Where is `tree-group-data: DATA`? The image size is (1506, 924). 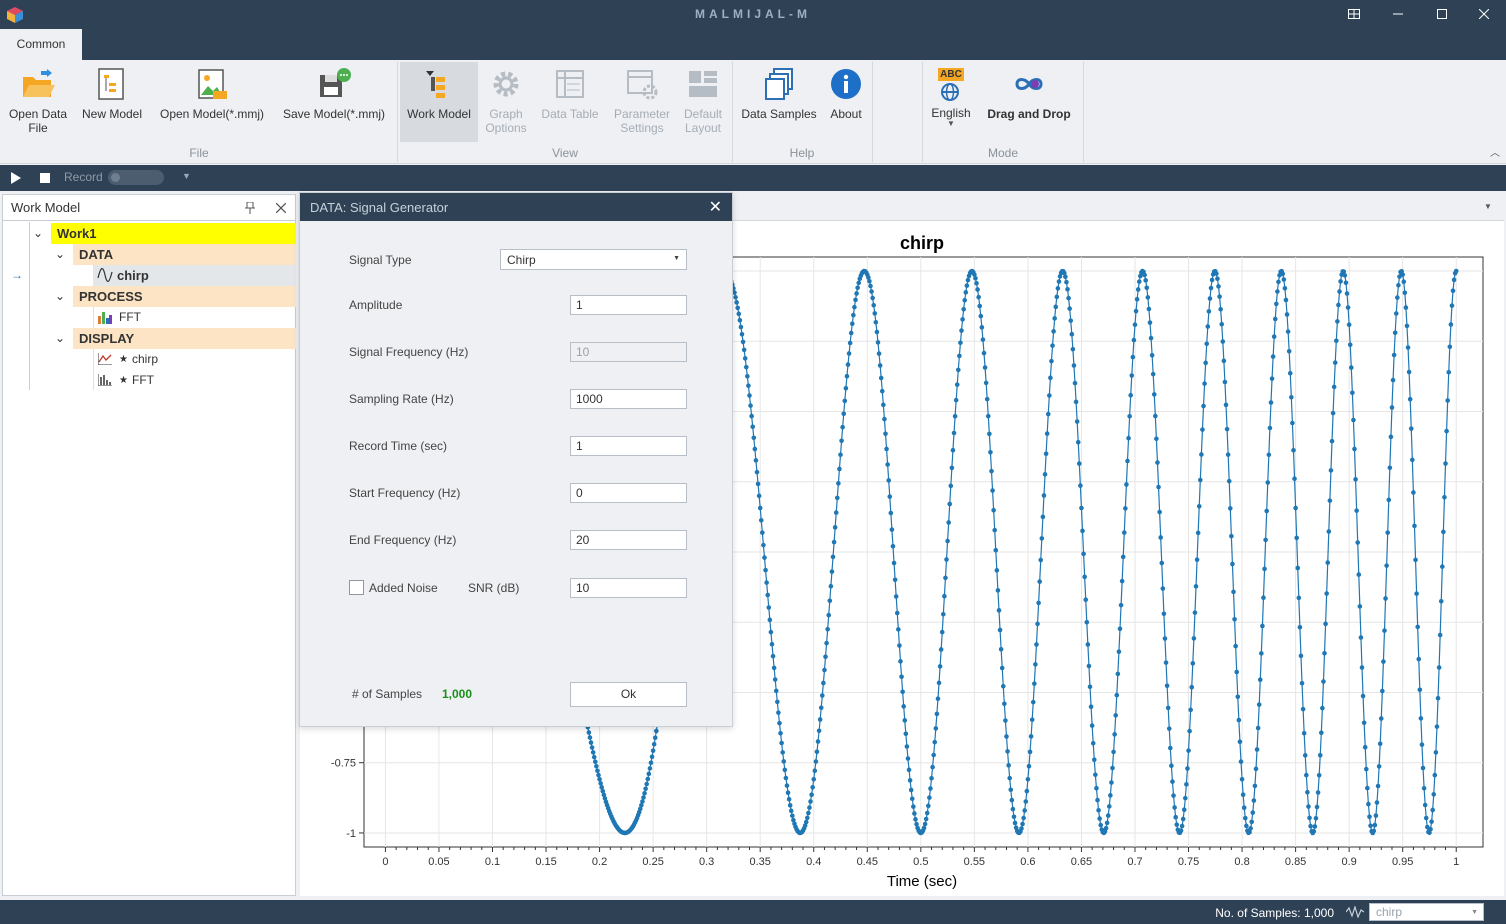
tree-group-data: DATA is located at coordinates (184, 254).